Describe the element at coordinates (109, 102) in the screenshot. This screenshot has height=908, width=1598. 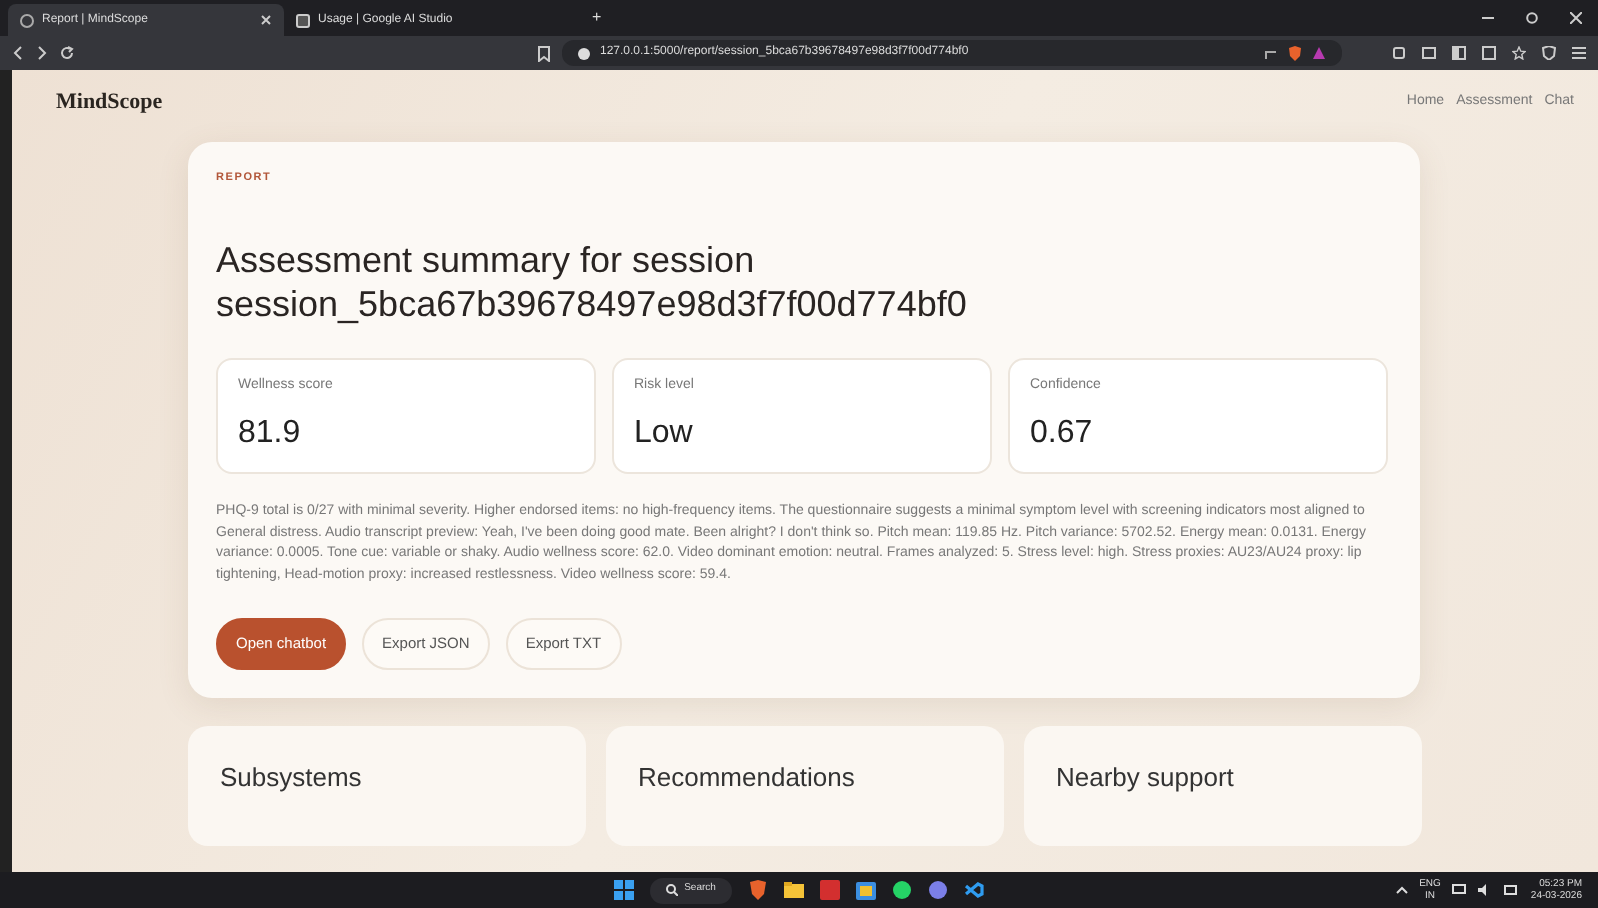
I see `brand-logo: MindScope` at that location.